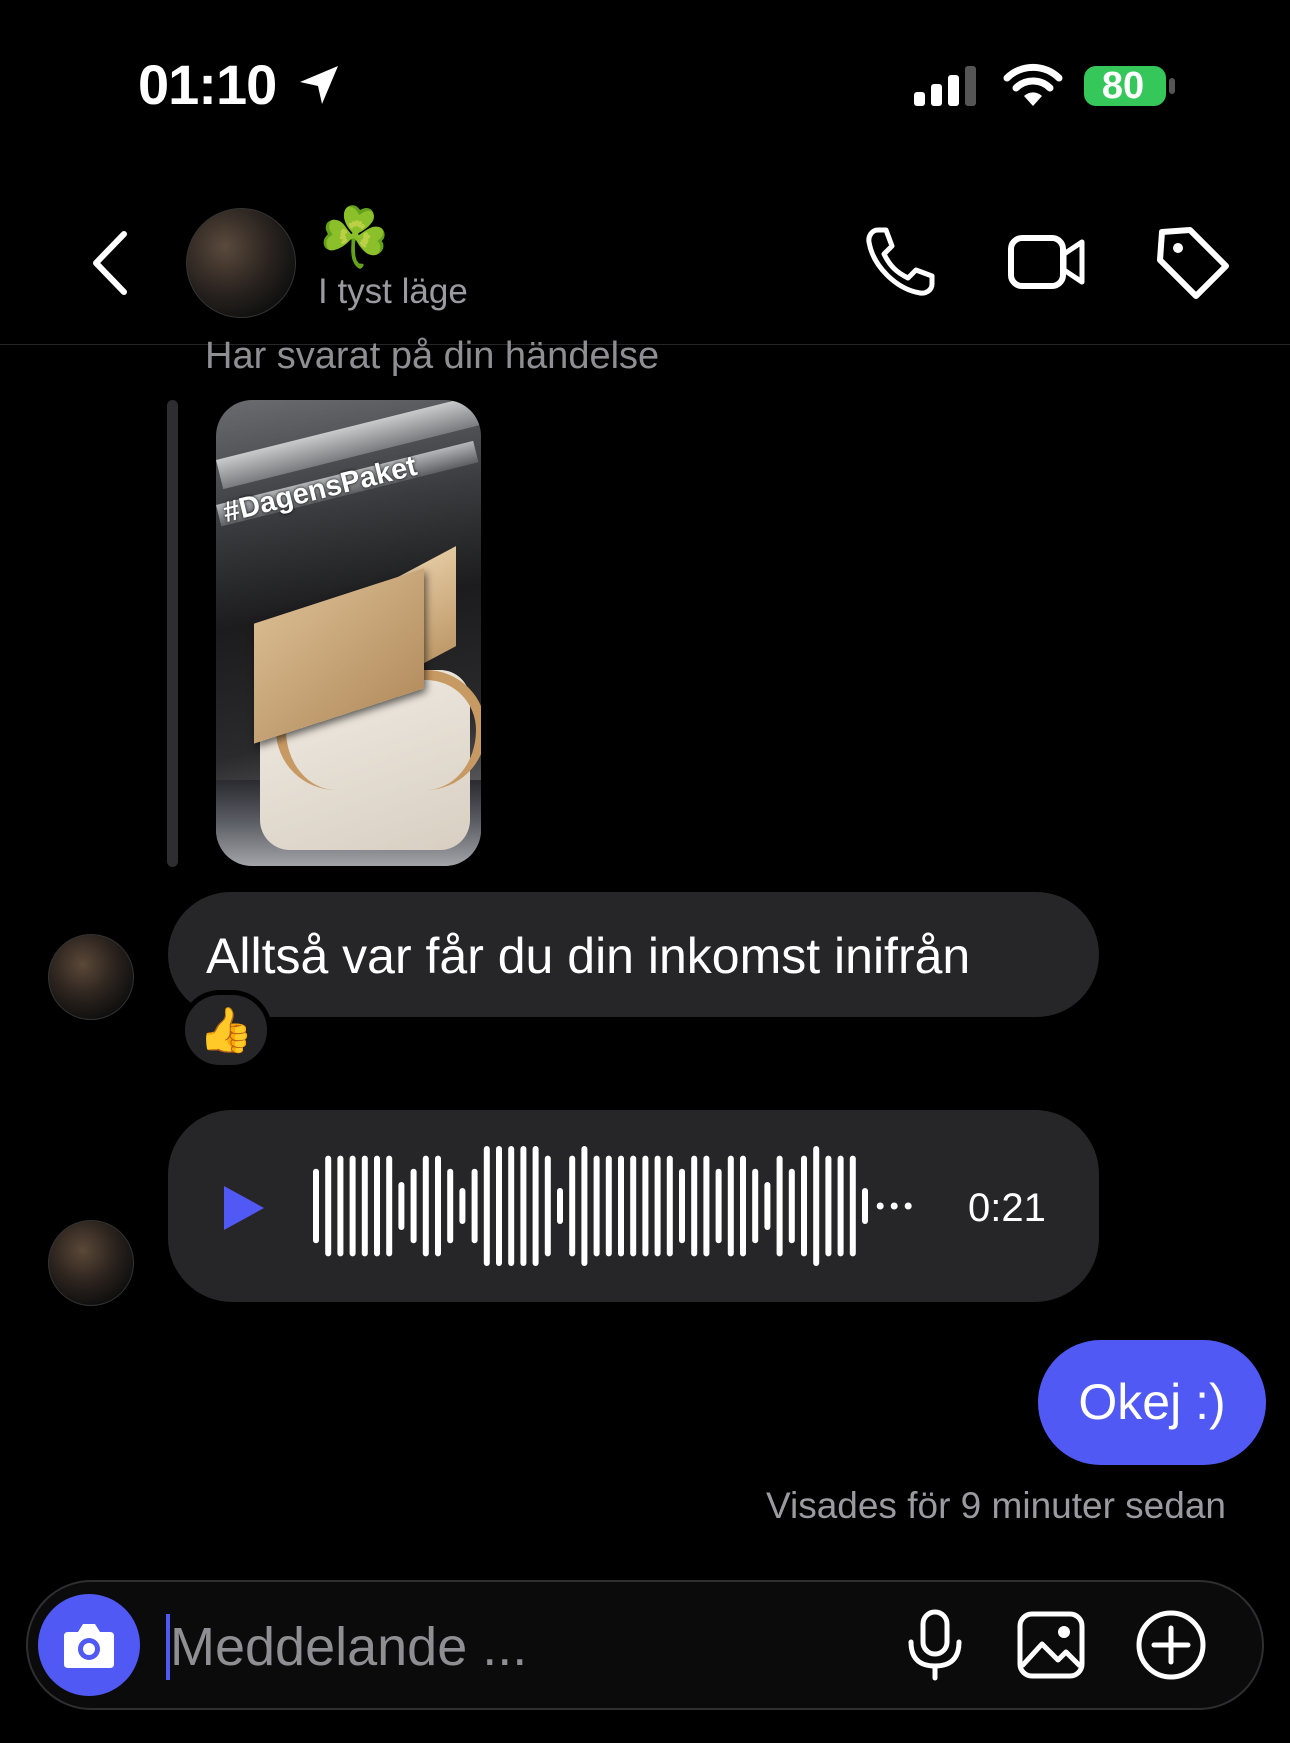 Image resolution: width=1290 pixels, height=1743 pixels. I want to click on video-camera-icon, so click(1046, 262).